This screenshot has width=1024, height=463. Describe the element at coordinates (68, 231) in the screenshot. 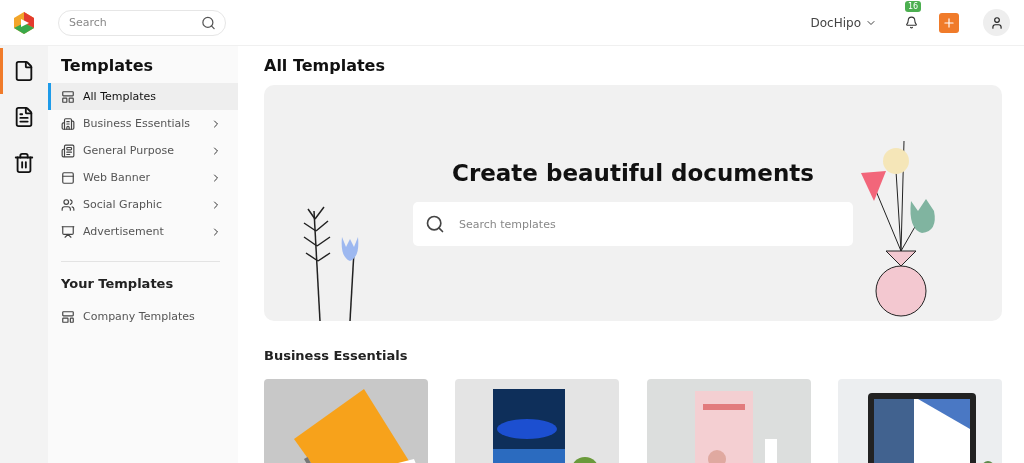

I see `presentation-icon` at that location.